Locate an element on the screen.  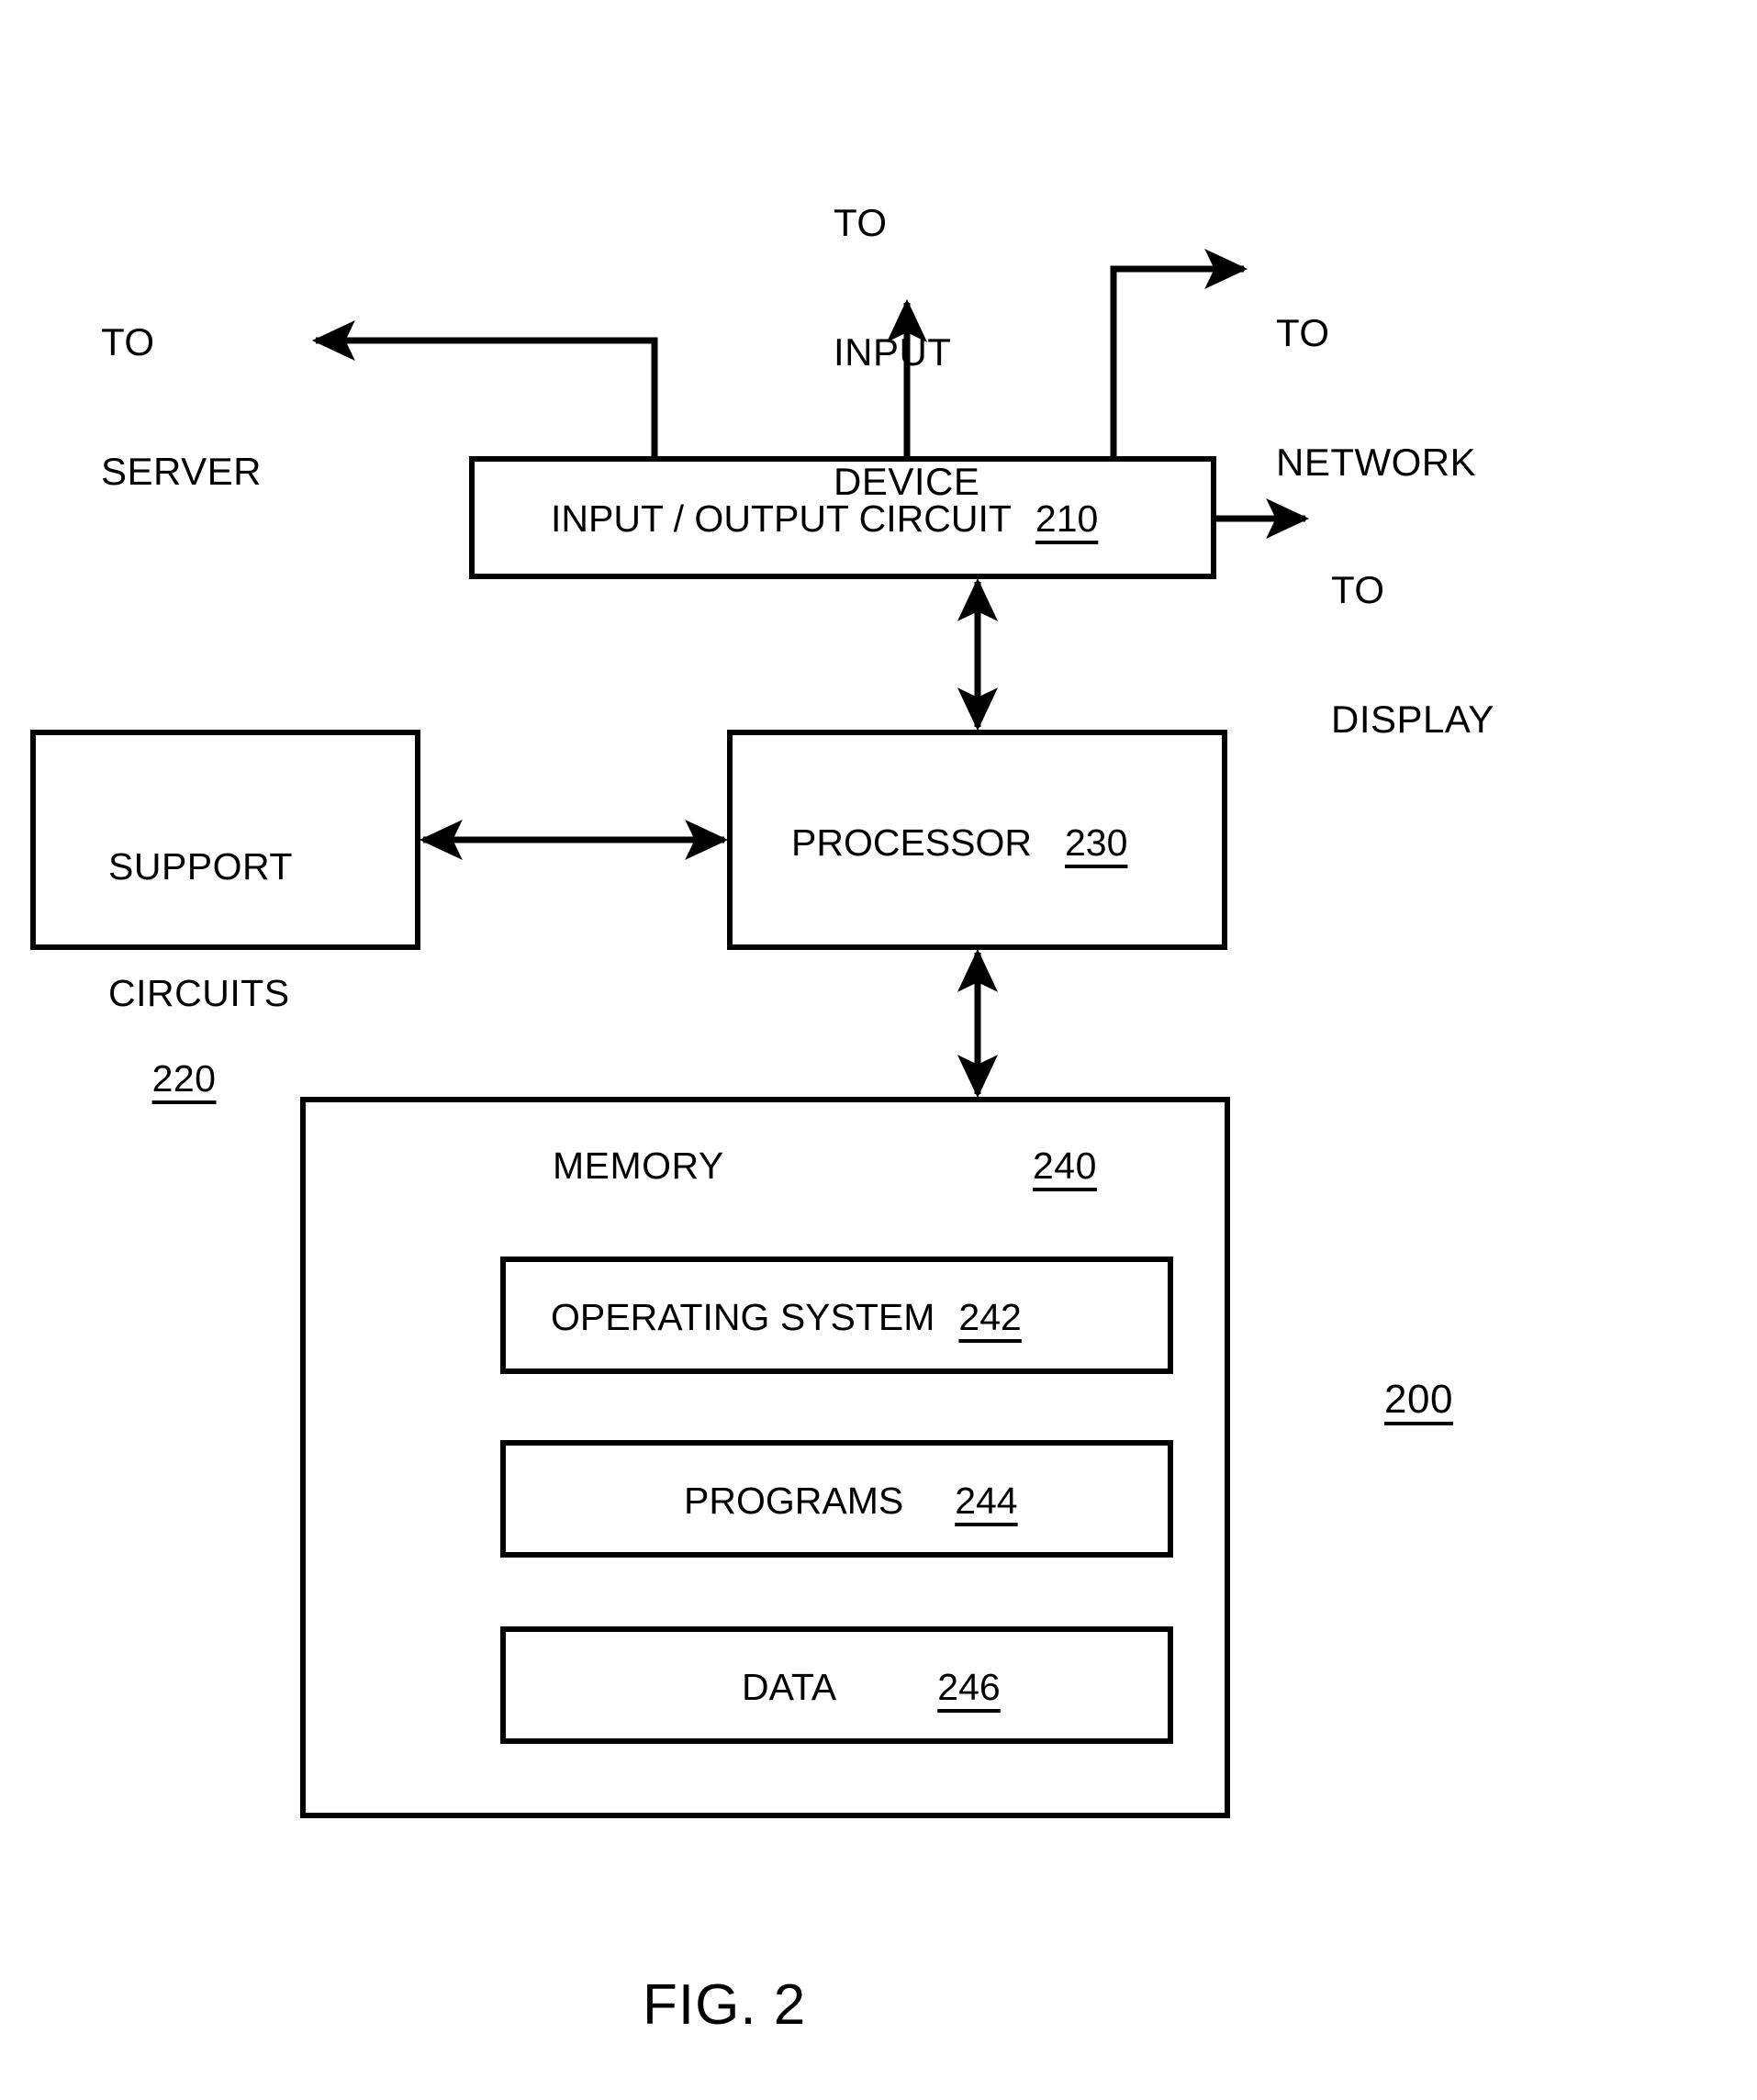
programs-label: PROGRAMS is located at coordinates (794, 1501).